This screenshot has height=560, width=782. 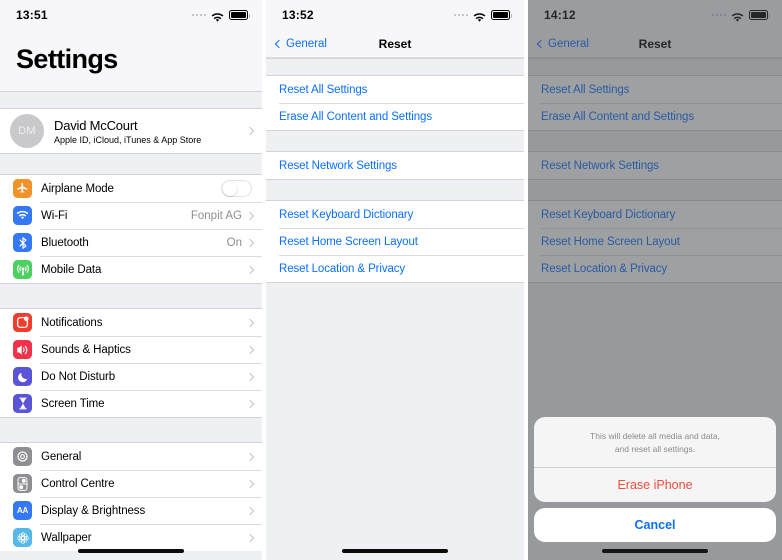 What do you see at coordinates (395, 15) in the screenshot?
I see `status-bar: 13:52` at bounding box center [395, 15].